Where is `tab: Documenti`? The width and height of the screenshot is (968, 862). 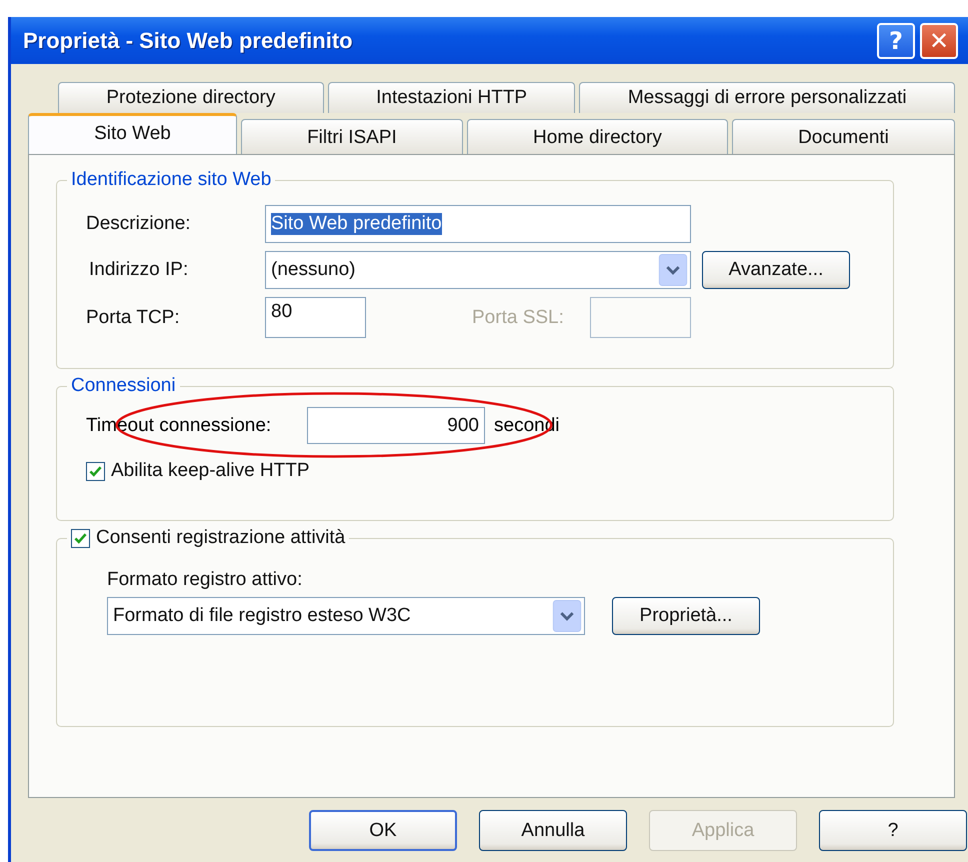
tab: Documenti is located at coordinates (844, 136).